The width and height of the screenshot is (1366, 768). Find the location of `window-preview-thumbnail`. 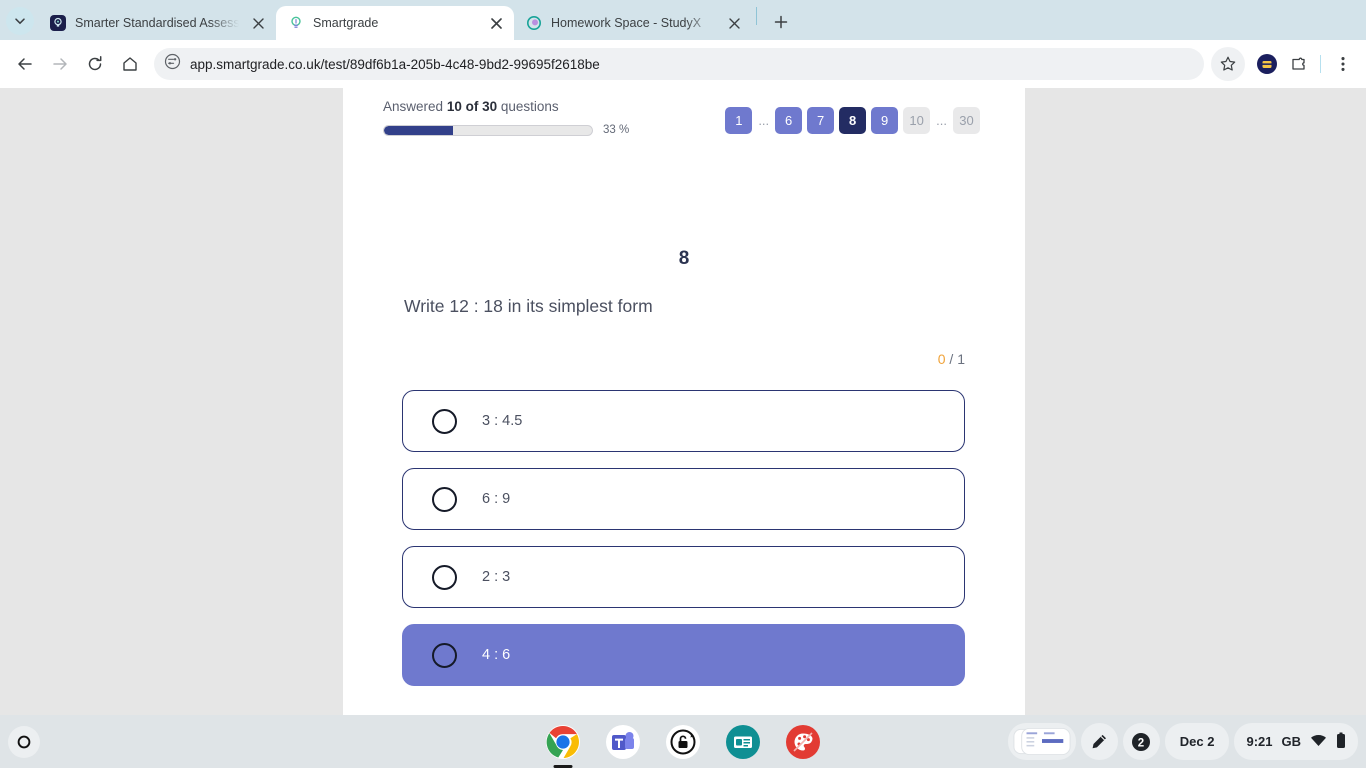

window-preview-thumbnail is located at coordinates (1041, 741).